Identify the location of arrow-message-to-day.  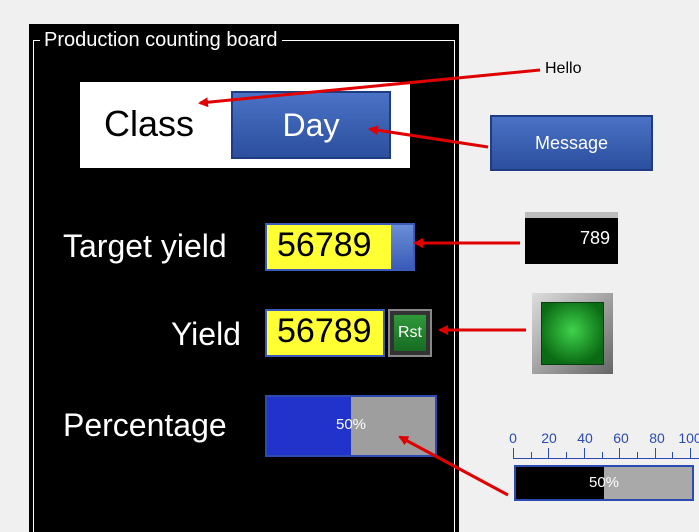
(428, 137).